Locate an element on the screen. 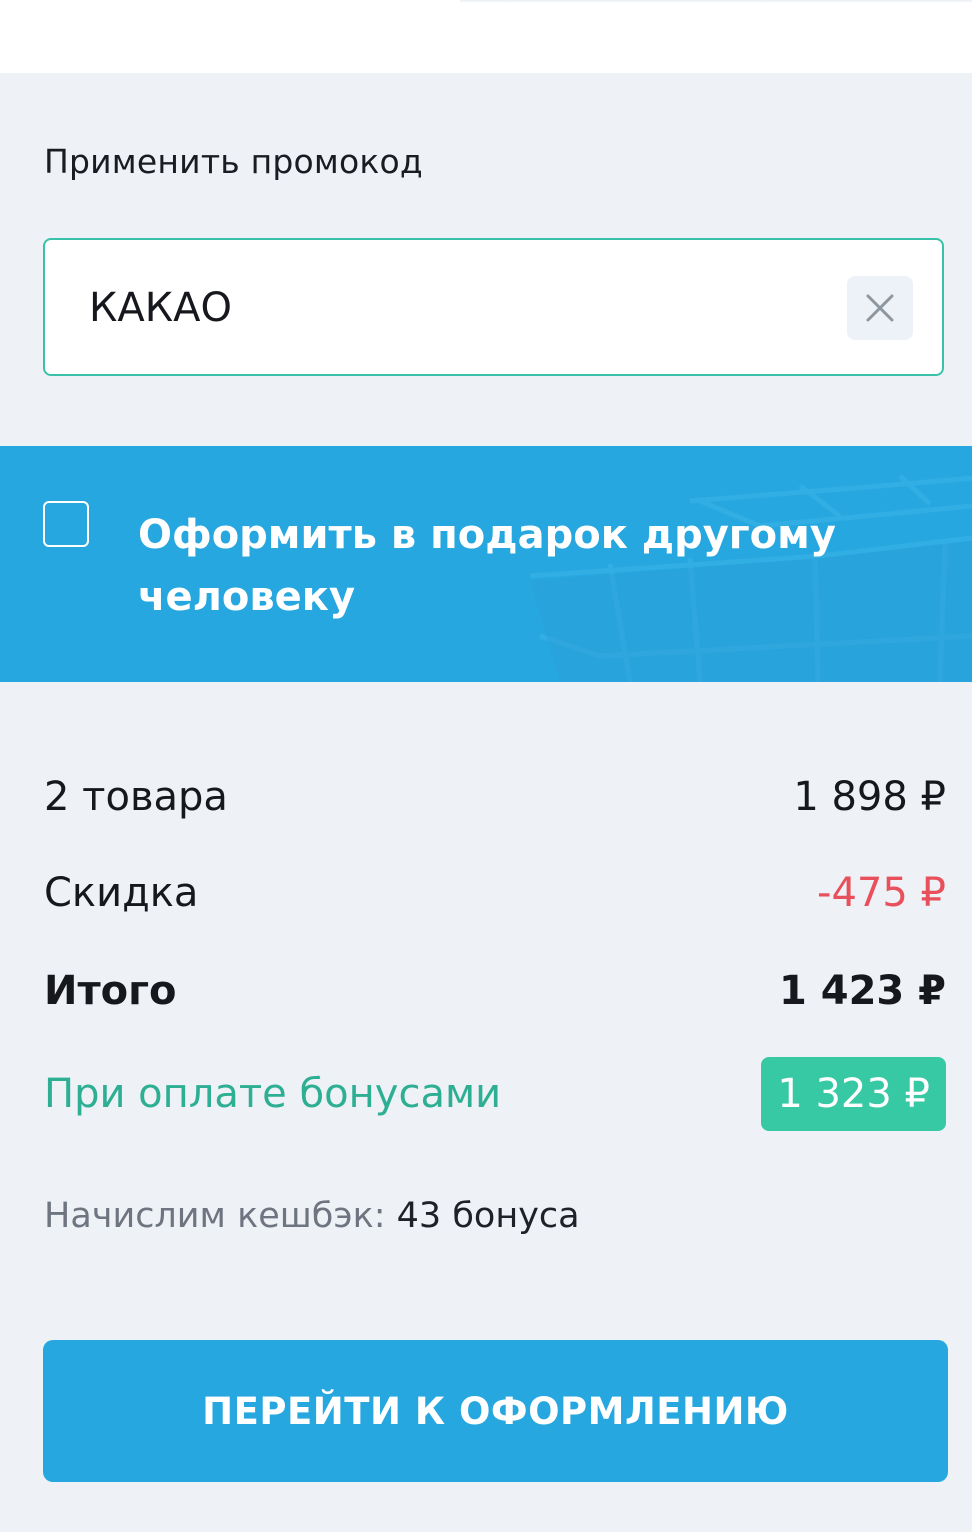 The width and height of the screenshot is (972, 1532). cashback-info: Начислим кешбэк: 43 бонуса is located at coordinates (312, 1216).